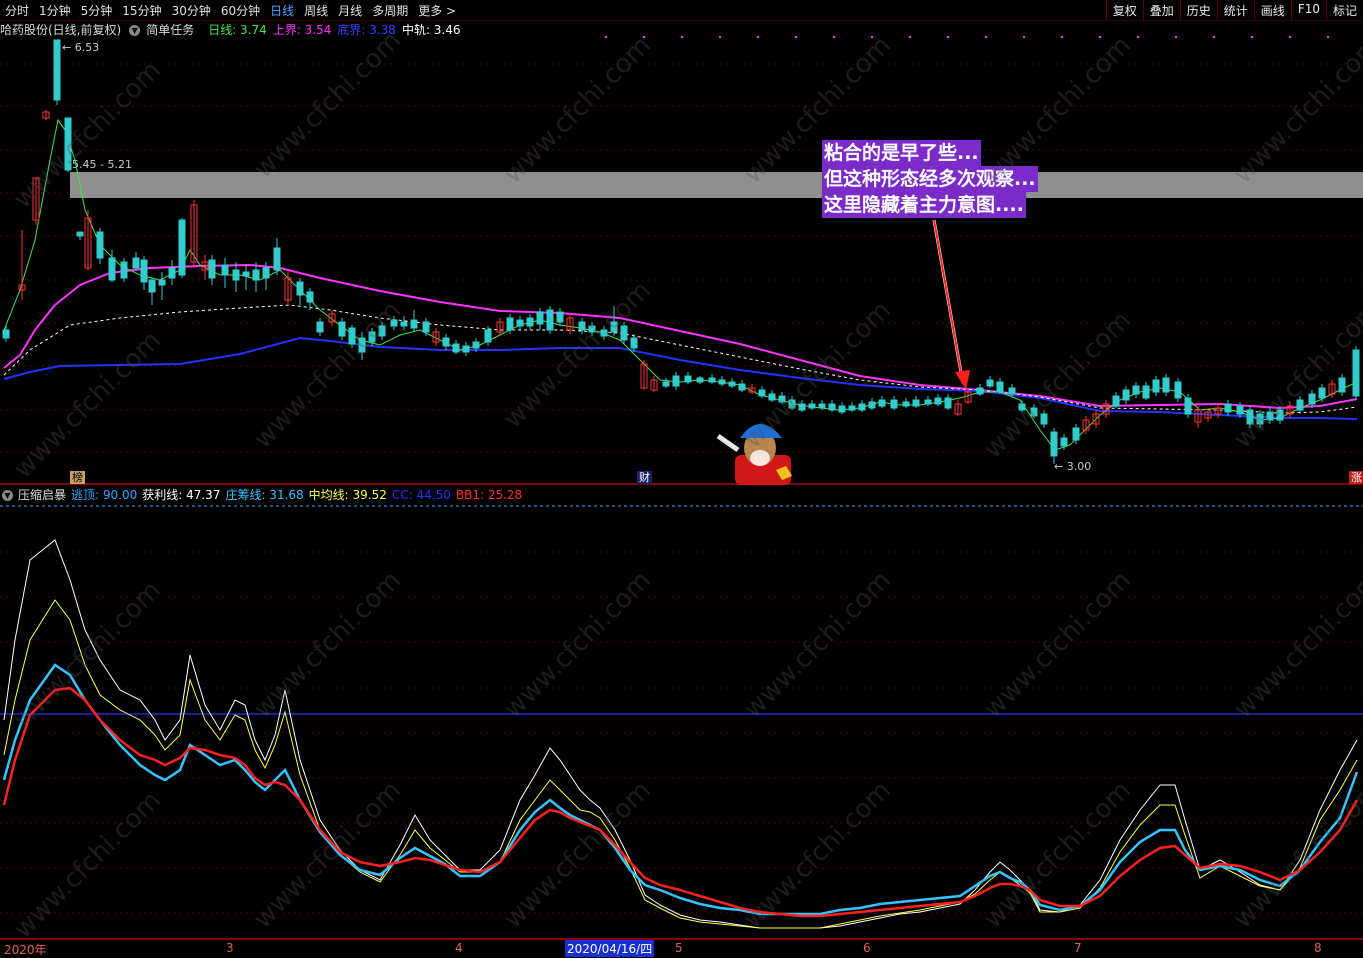 This screenshot has width=1363, height=958. I want to click on lower-indicator-name: 压缩启暴, so click(42, 495).